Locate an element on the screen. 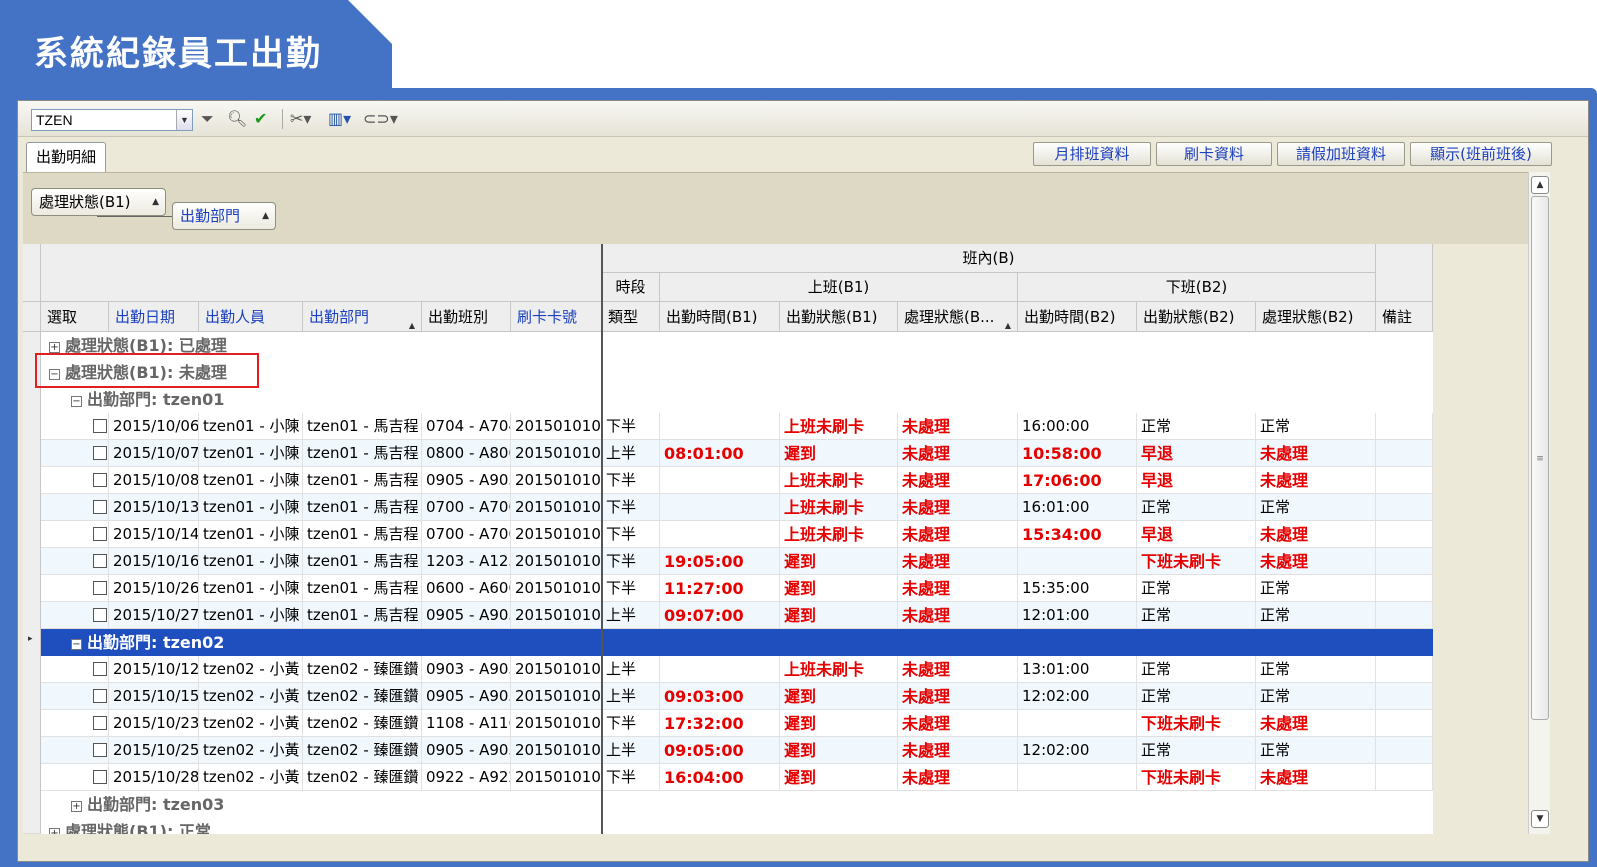 The image size is (1597, 867). monthly-schedule-button: 月排班資料 is located at coordinates (1092, 154).